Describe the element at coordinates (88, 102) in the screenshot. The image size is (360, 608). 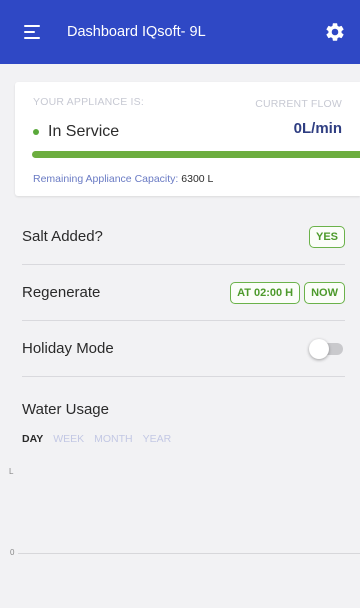
I see `appliance-label: YOUR APPLIANCE IS:` at that location.